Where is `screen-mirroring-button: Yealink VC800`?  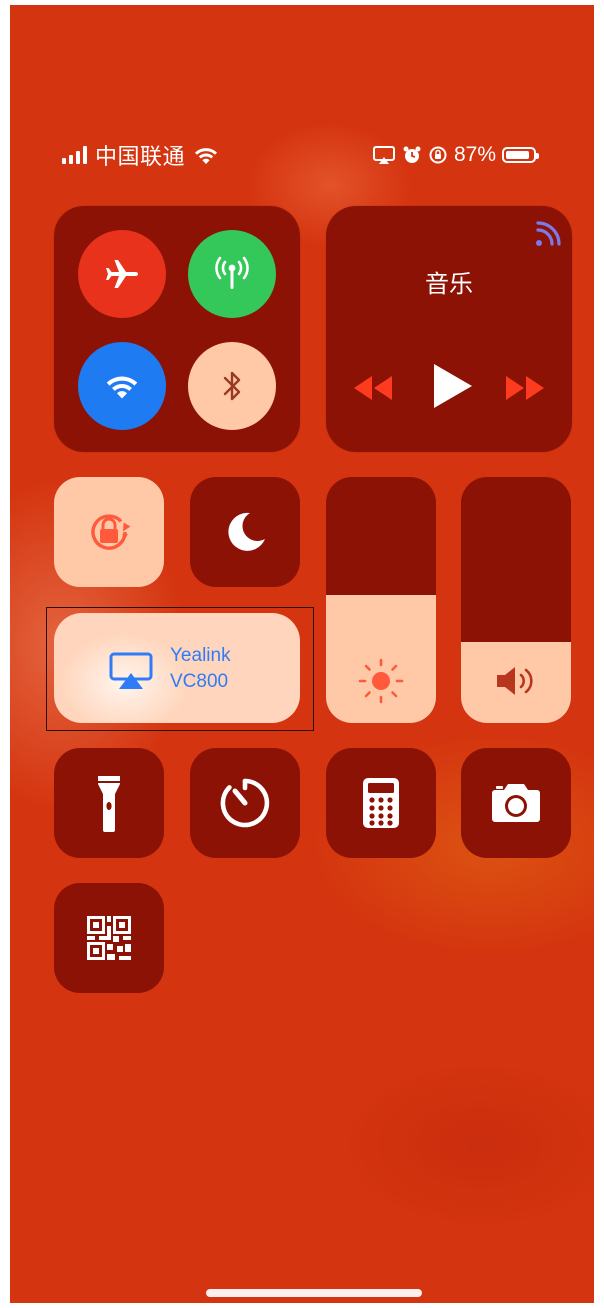
screen-mirroring-button: Yealink VC800 is located at coordinates (177, 668).